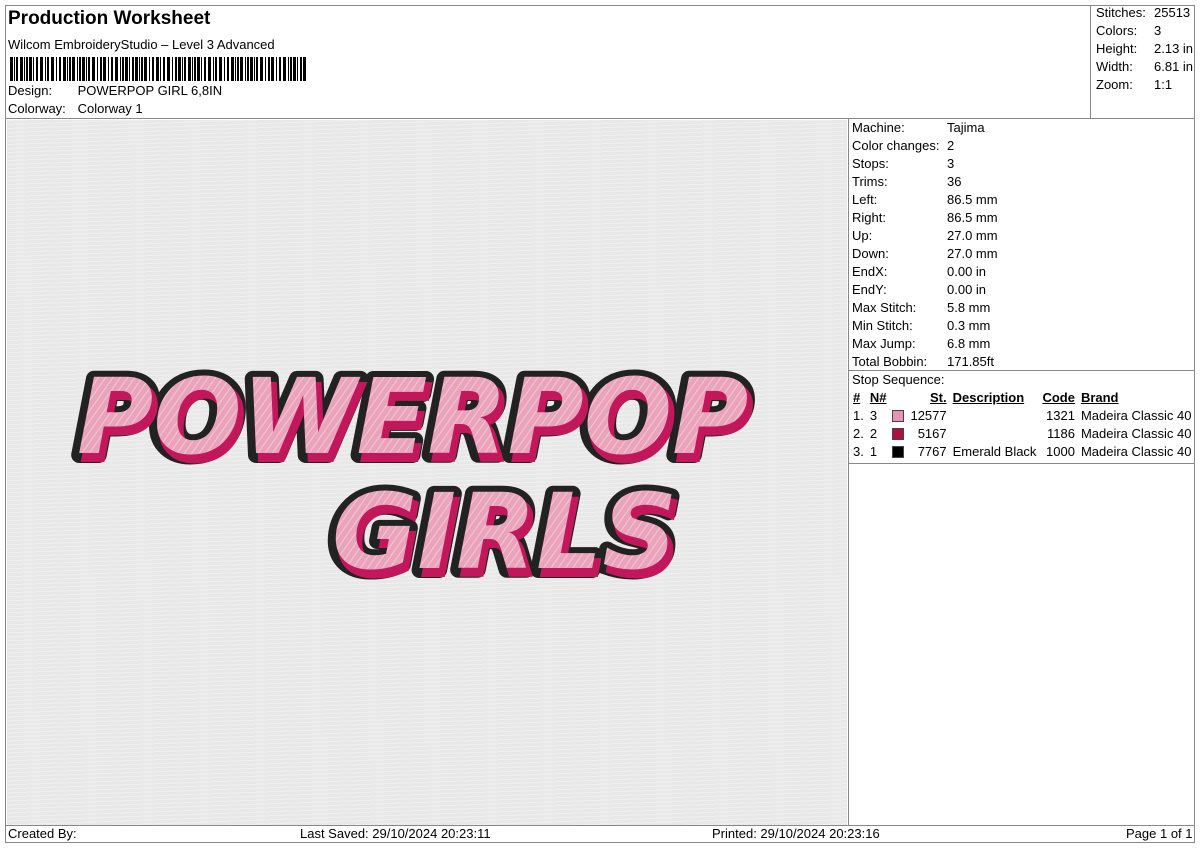 Image resolution: width=1200 pixels, height=848 pixels. I want to click on header-divider, so click(600, 118).